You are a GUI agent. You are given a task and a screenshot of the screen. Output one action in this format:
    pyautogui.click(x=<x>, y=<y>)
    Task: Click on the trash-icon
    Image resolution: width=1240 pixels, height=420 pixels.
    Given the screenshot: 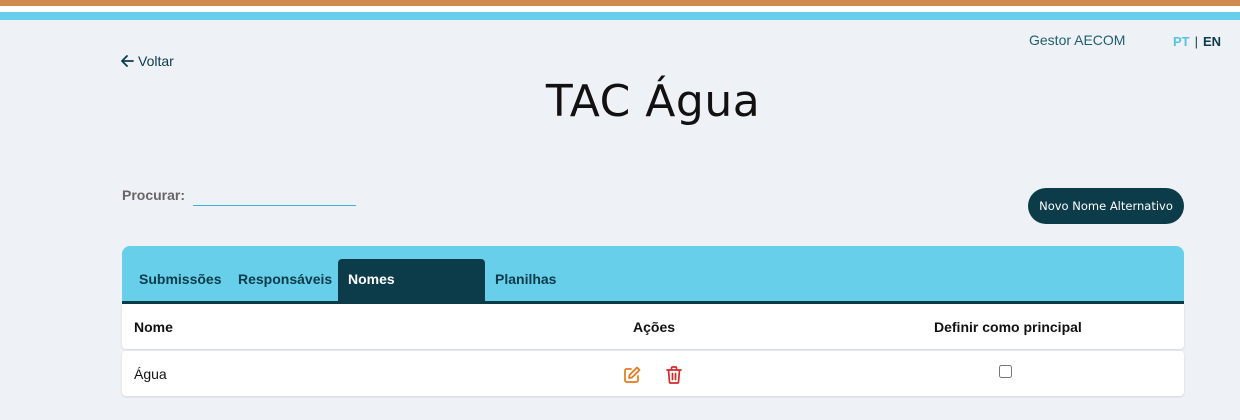 What is the action you would take?
    pyautogui.click(x=674, y=375)
    